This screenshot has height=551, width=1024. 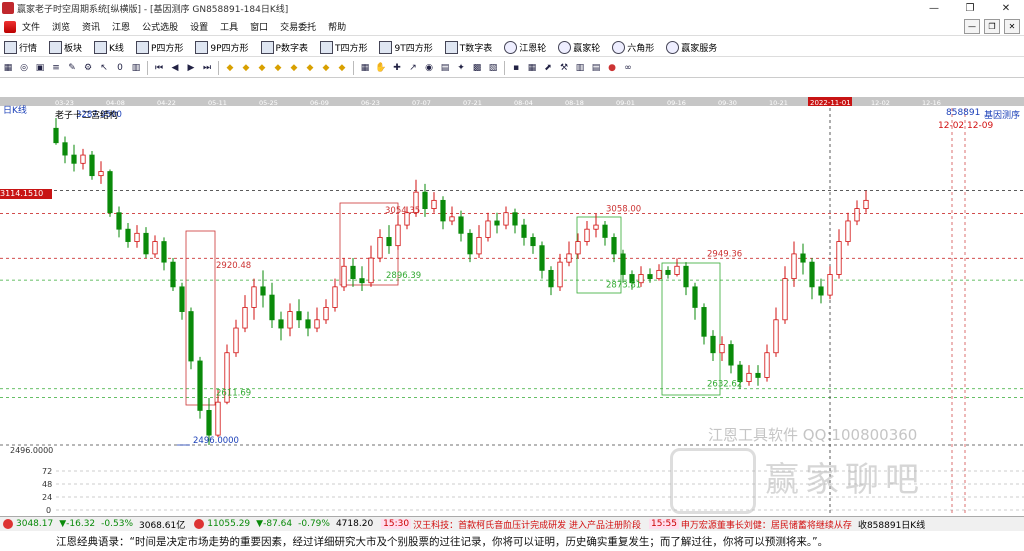 What do you see at coordinates (298, 26) in the screenshot?
I see `menu-trade: 交易委托` at bounding box center [298, 26].